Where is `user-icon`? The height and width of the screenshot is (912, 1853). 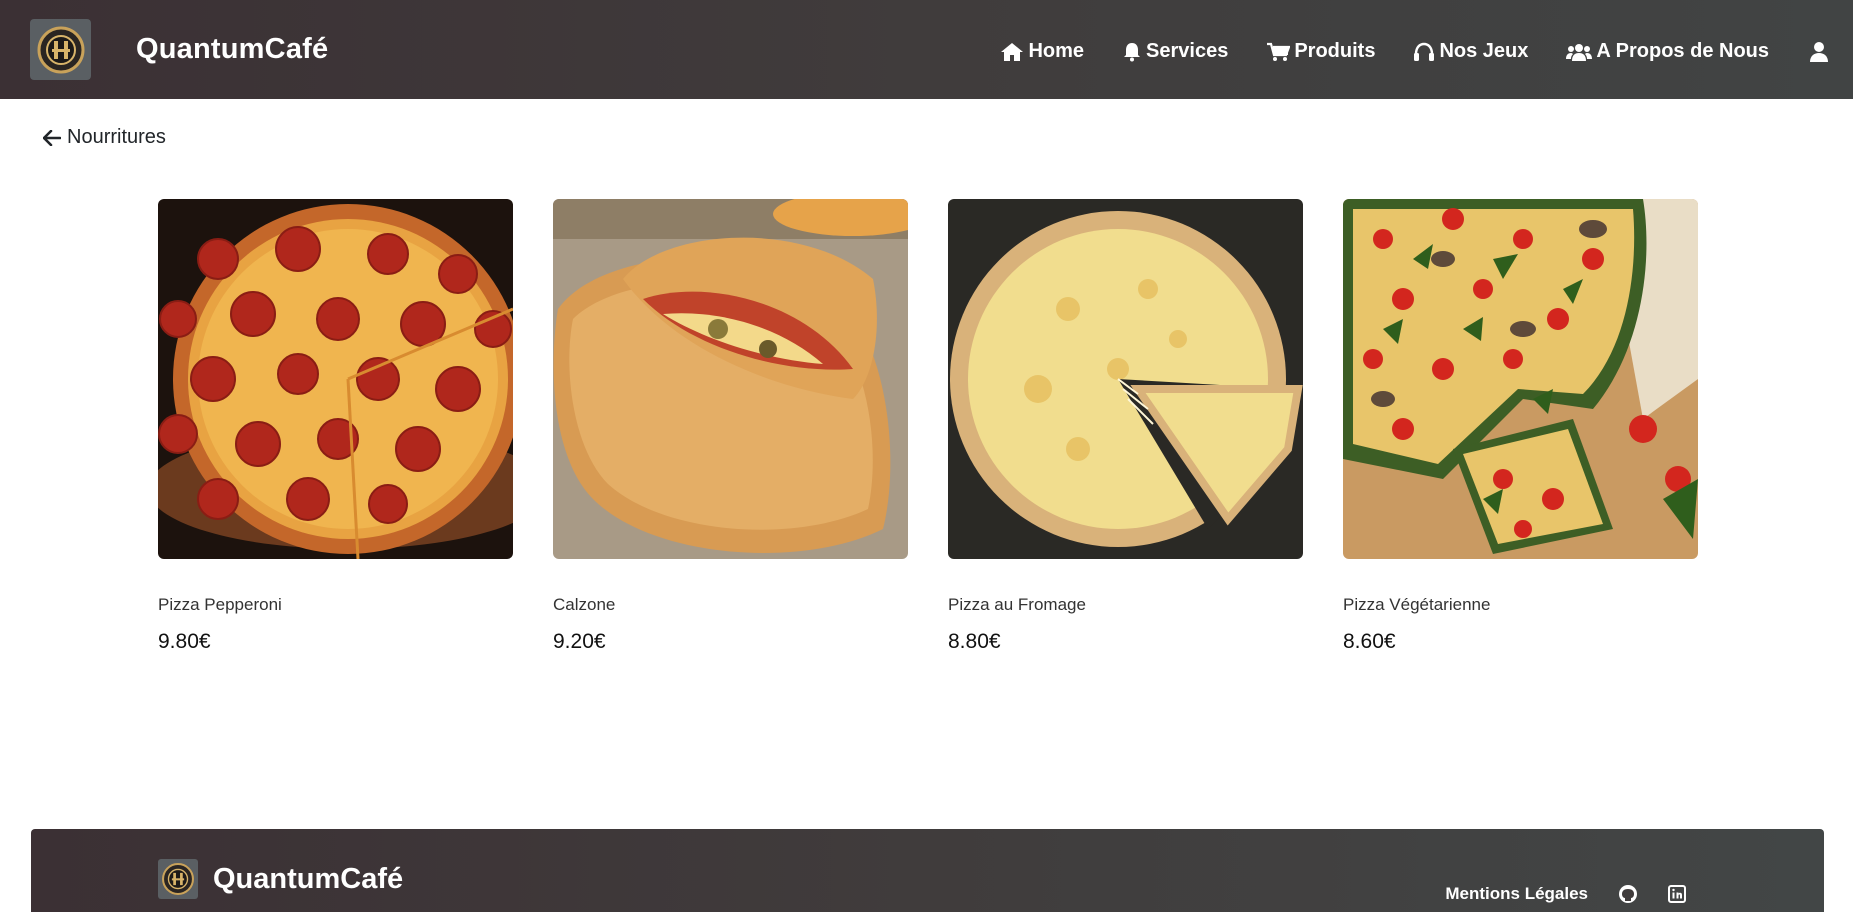
user-icon is located at coordinates (1819, 51).